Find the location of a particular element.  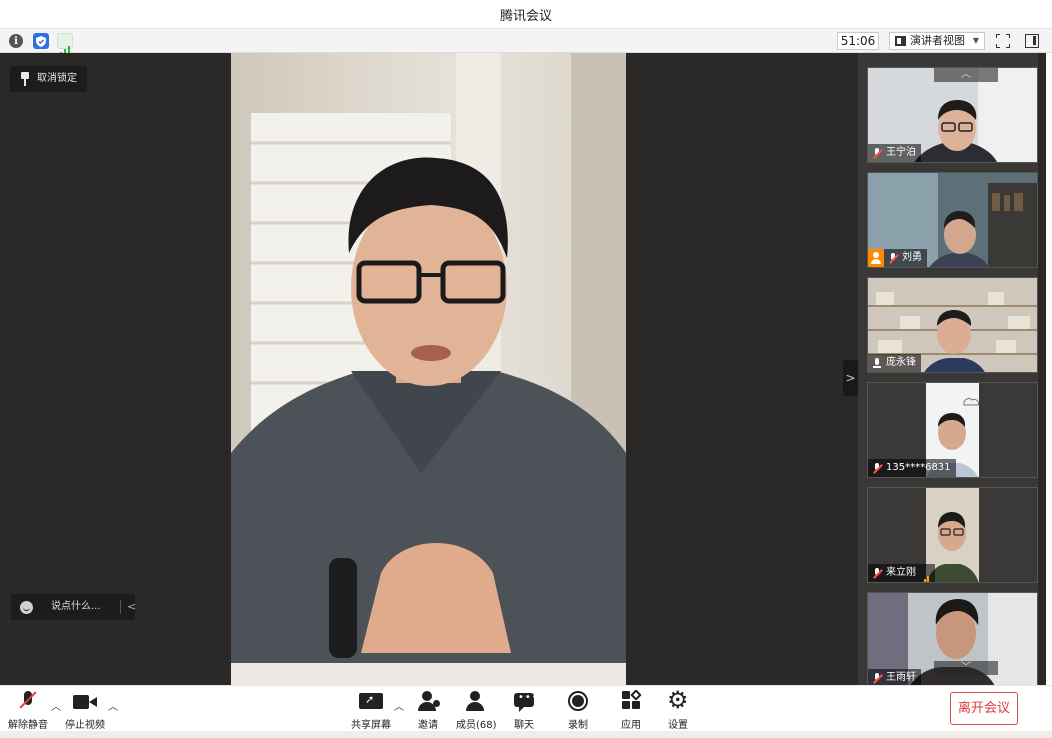

participant-name: 庞永锋 is located at coordinates (901, 362).